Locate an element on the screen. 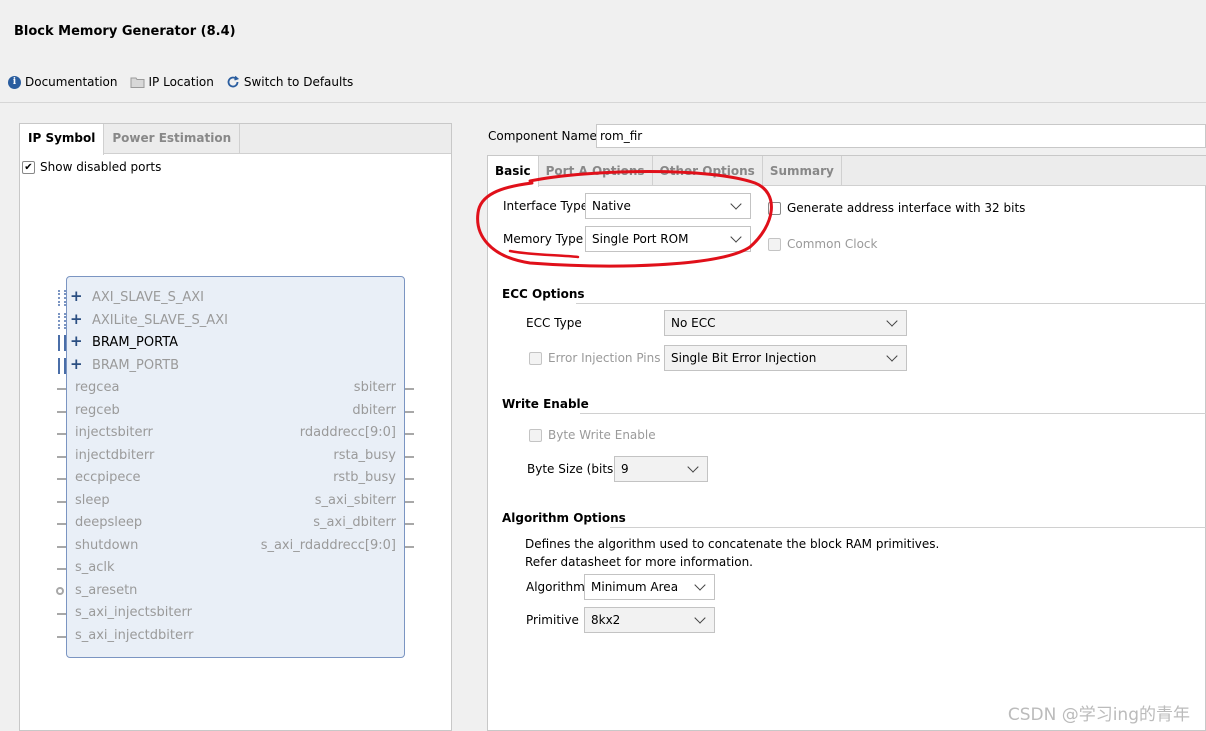 Image resolution: width=1206 pixels, height=731 pixels. tab-power-estimation: Power Estimation is located at coordinates (172, 138).